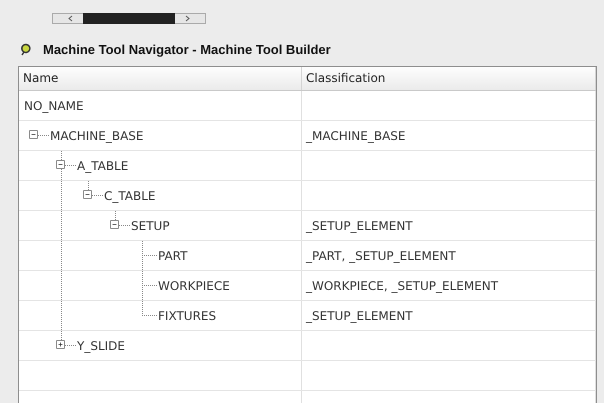 The image size is (604, 403). What do you see at coordinates (53, 105) in the screenshot?
I see `node-name: NO_NAME` at bounding box center [53, 105].